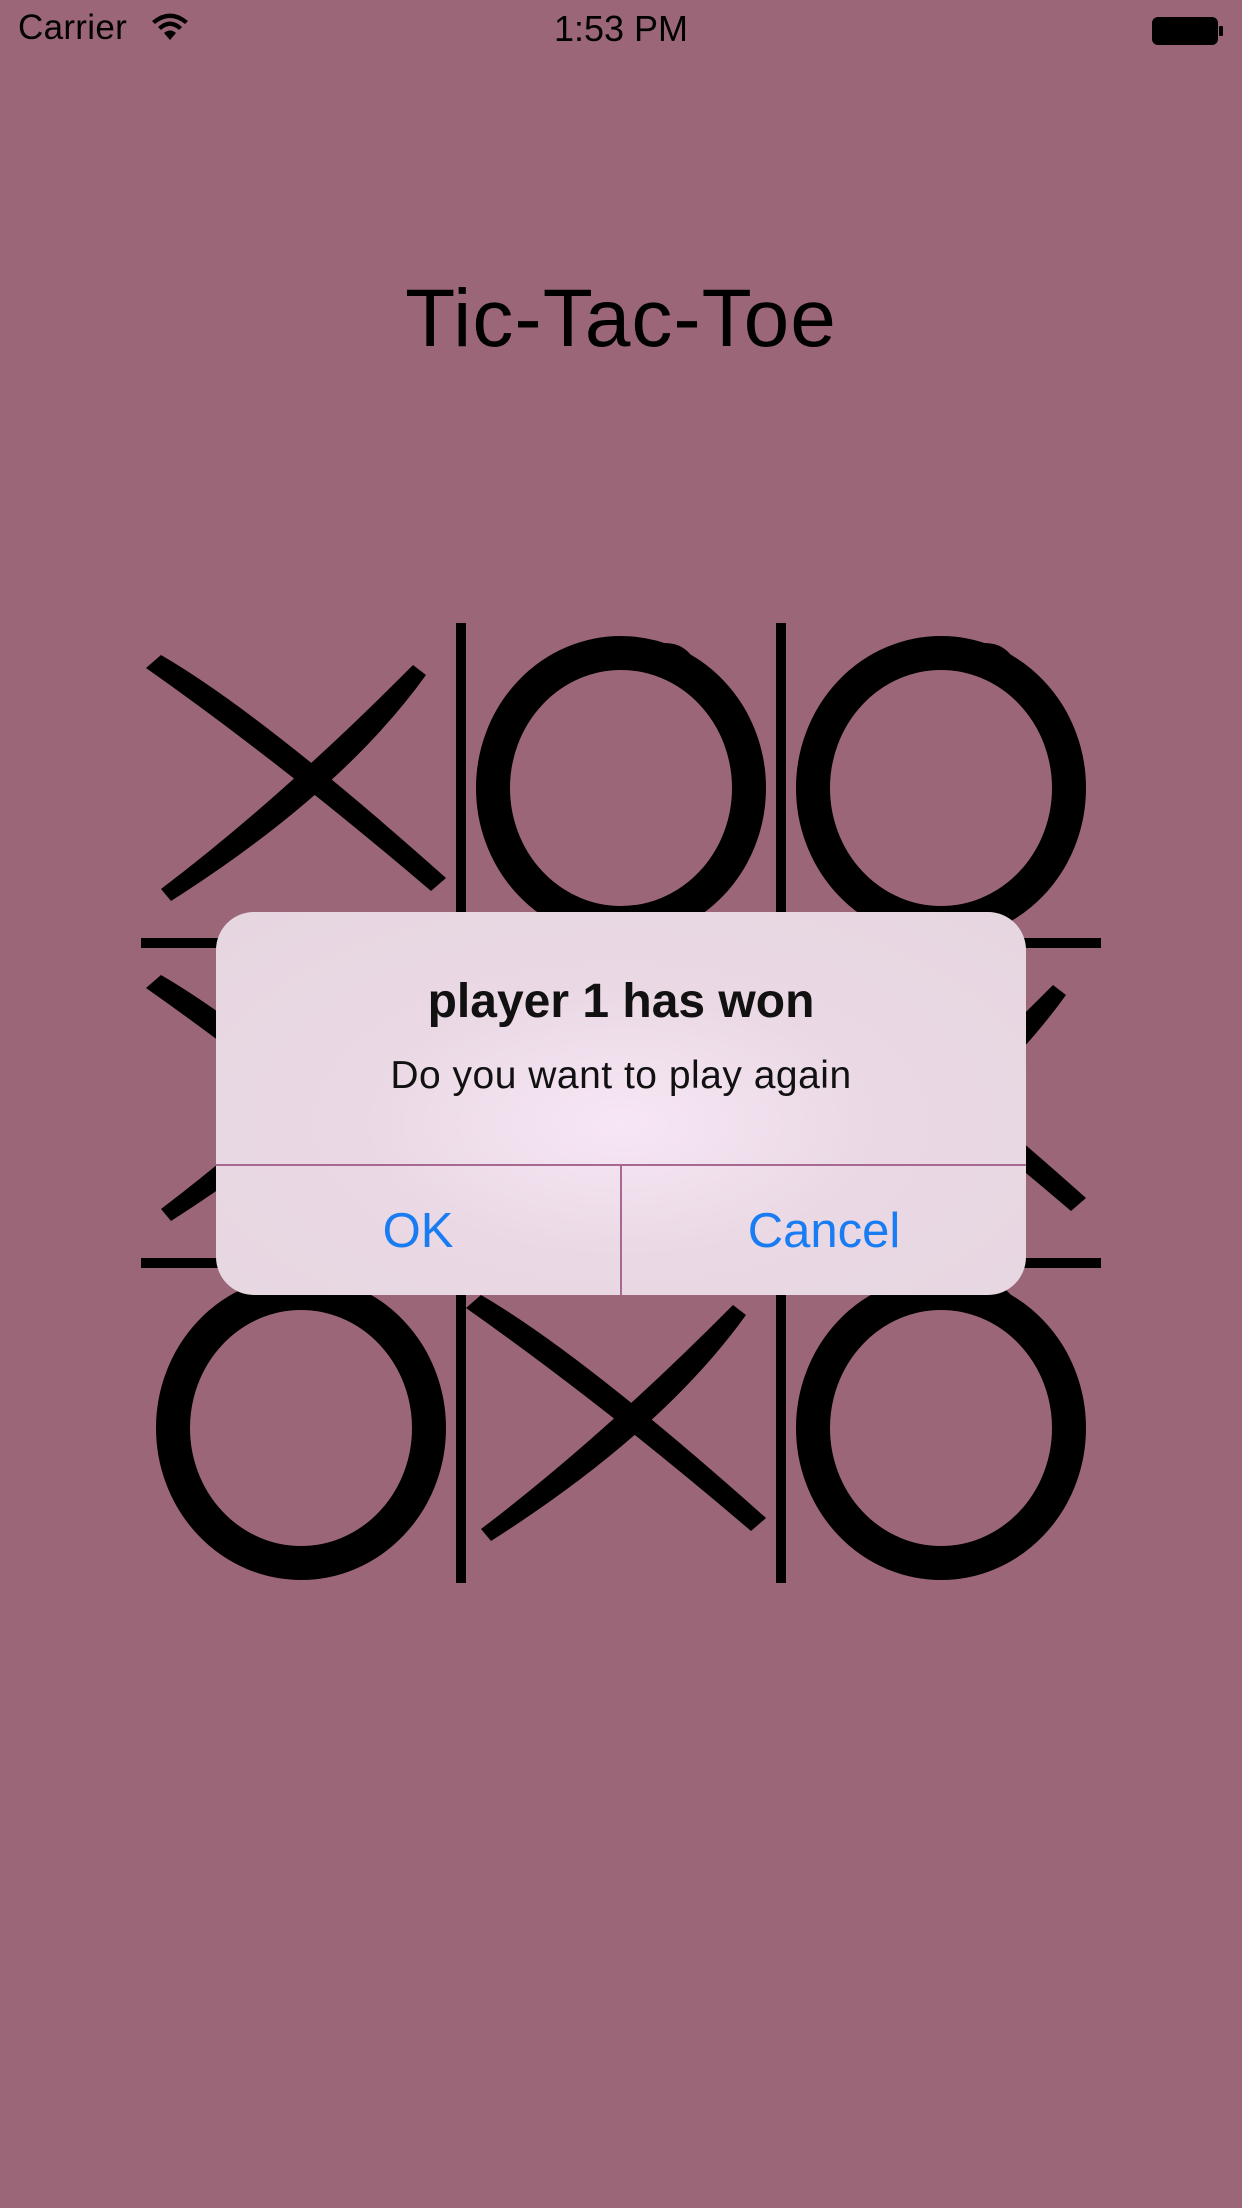  Describe the element at coordinates (621, 1075) in the screenshot. I see `alert-message: Do you want to play again` at that location.